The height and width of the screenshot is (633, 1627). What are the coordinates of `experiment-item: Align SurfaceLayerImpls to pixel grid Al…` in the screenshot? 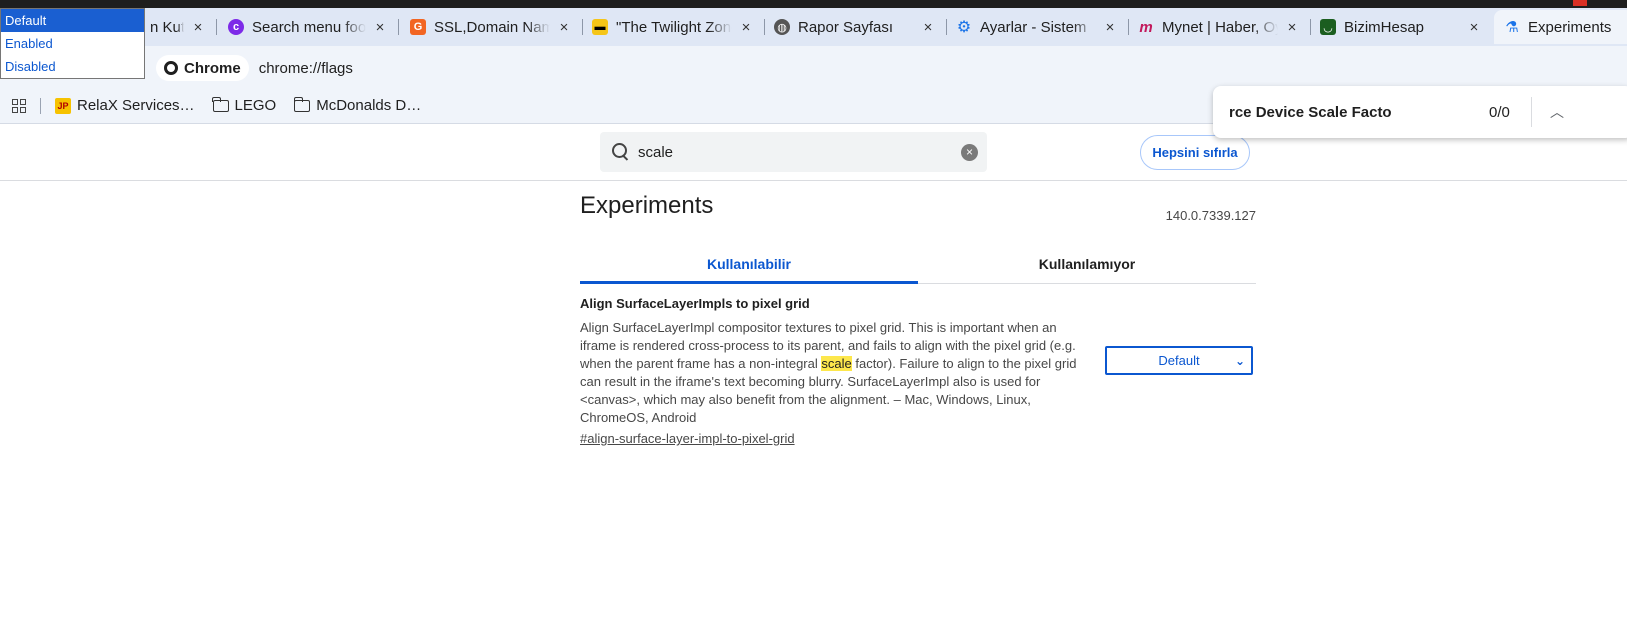 It's located at (918, 371).